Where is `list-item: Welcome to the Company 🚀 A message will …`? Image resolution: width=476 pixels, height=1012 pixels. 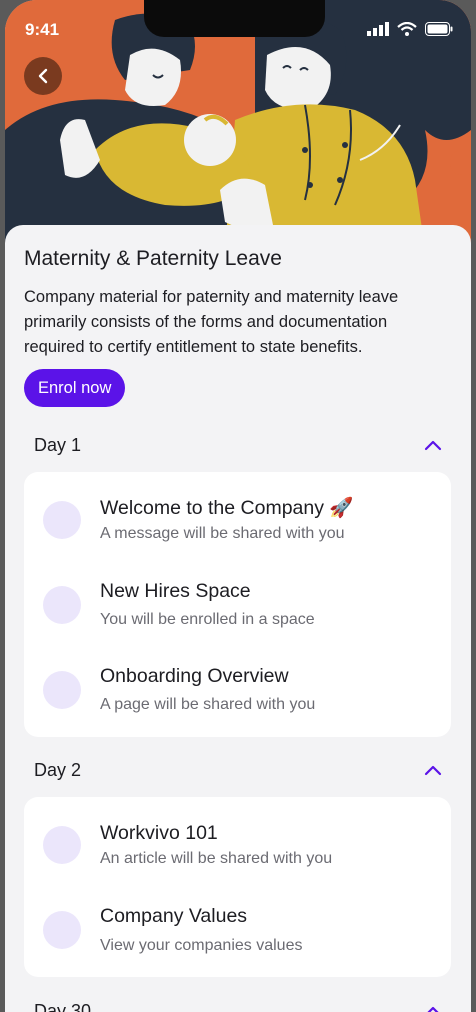
list-item: Welcome to the Company 🚀 A message will … is located at coordinates (237, 520).